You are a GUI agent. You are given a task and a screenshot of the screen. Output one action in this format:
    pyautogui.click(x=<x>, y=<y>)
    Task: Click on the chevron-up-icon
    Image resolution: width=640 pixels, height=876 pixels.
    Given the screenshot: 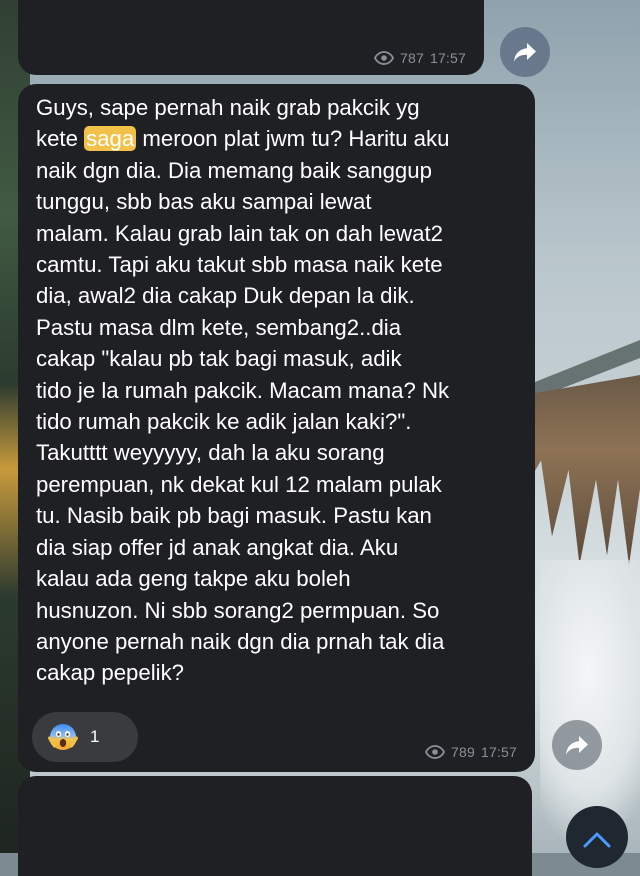 What is the action you would take?
    pyautogui.click(x=597, y=840)
    